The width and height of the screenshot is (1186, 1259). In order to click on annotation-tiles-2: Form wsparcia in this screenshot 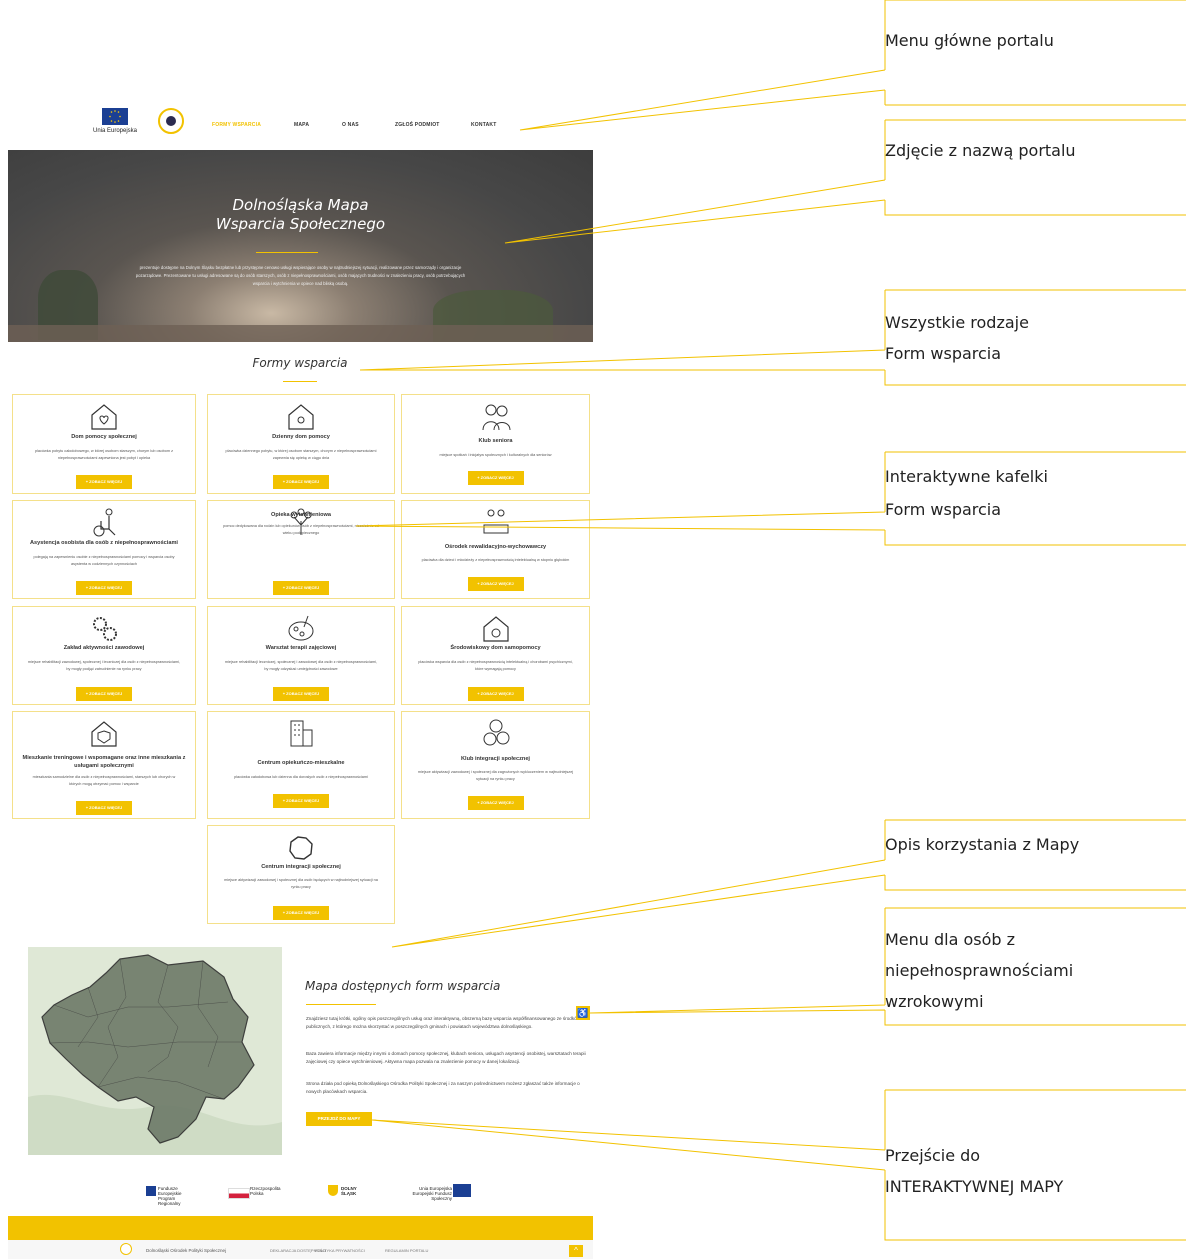, I will do `click(943, 509)`.